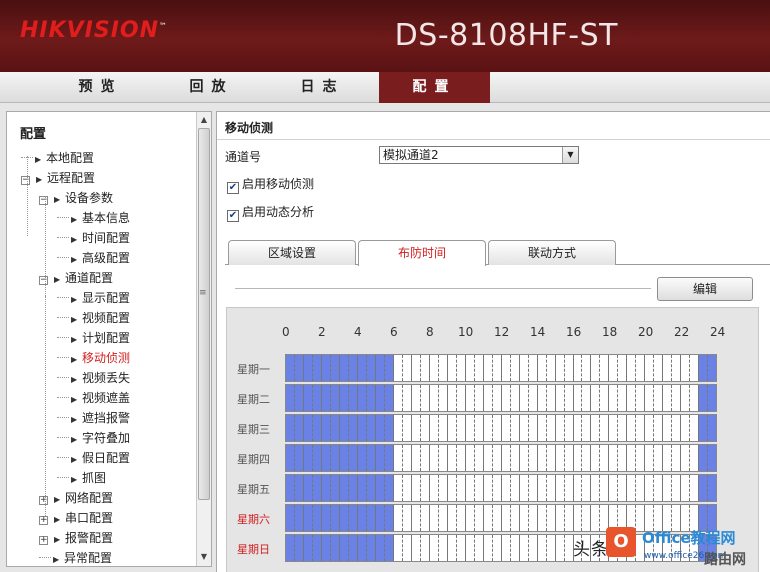  What do you see at coordinates (322, 87) in the screenshot?
I see `nav-log: 日志` at bounding box center [322, 87].